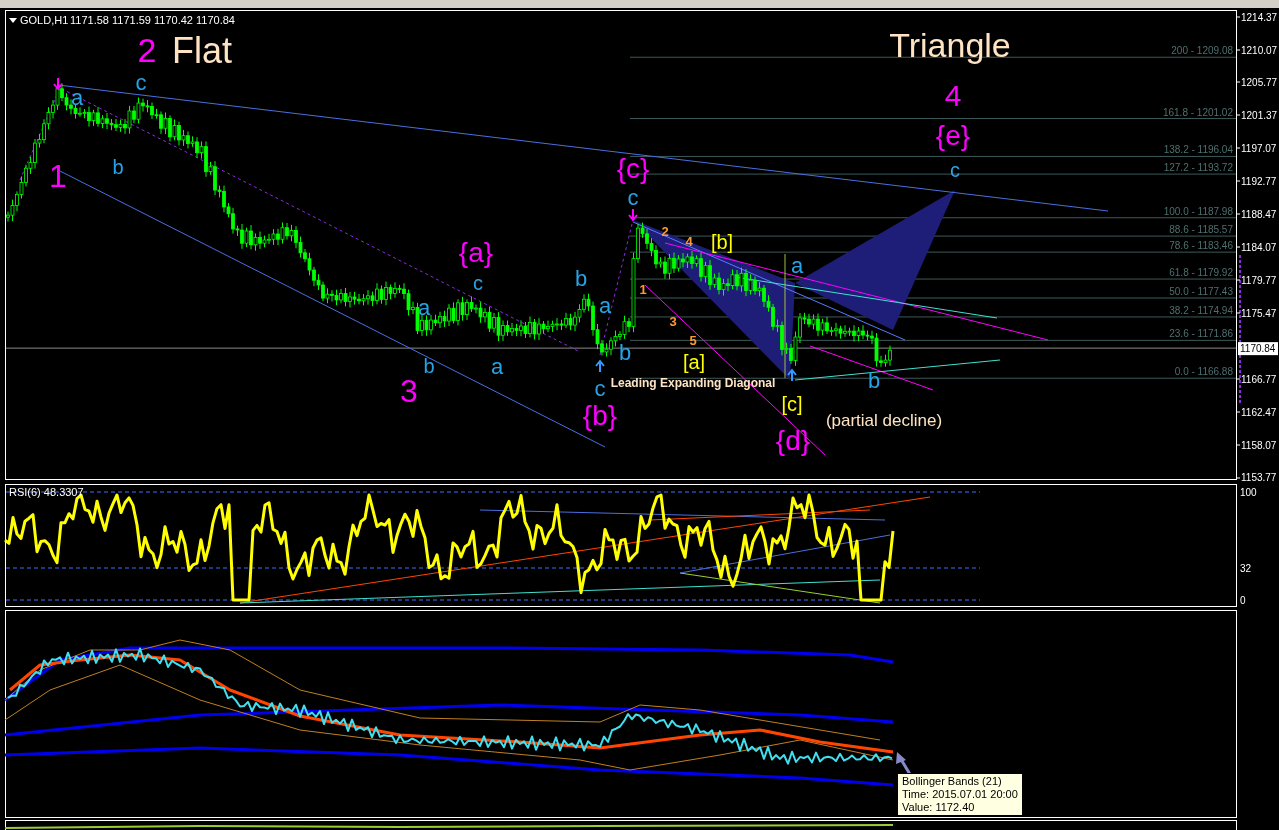 The image size is (1279, 830). Describe the element at coordinates (1203, 372) in the screenshot. I see `fib-level-label: 0.0 - 1166.88` at that location.